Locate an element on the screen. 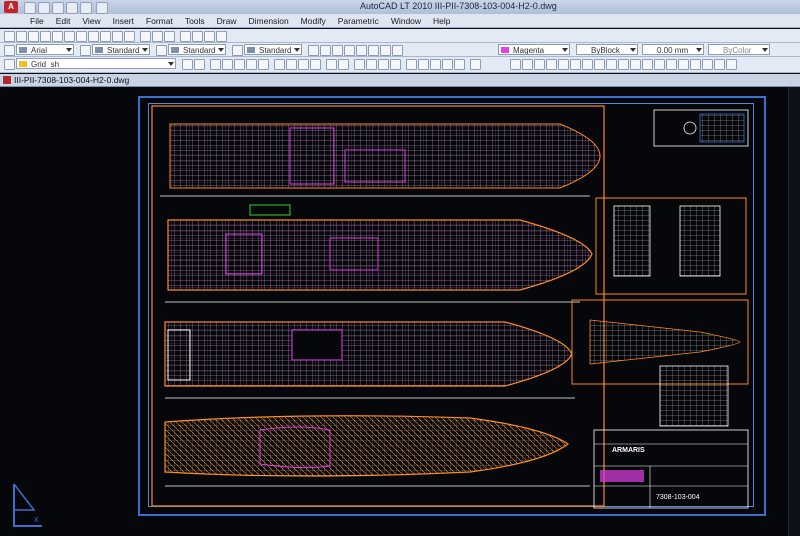 This screenshot has height=536, width=800. legend-block is located at coordinates (701, 128).